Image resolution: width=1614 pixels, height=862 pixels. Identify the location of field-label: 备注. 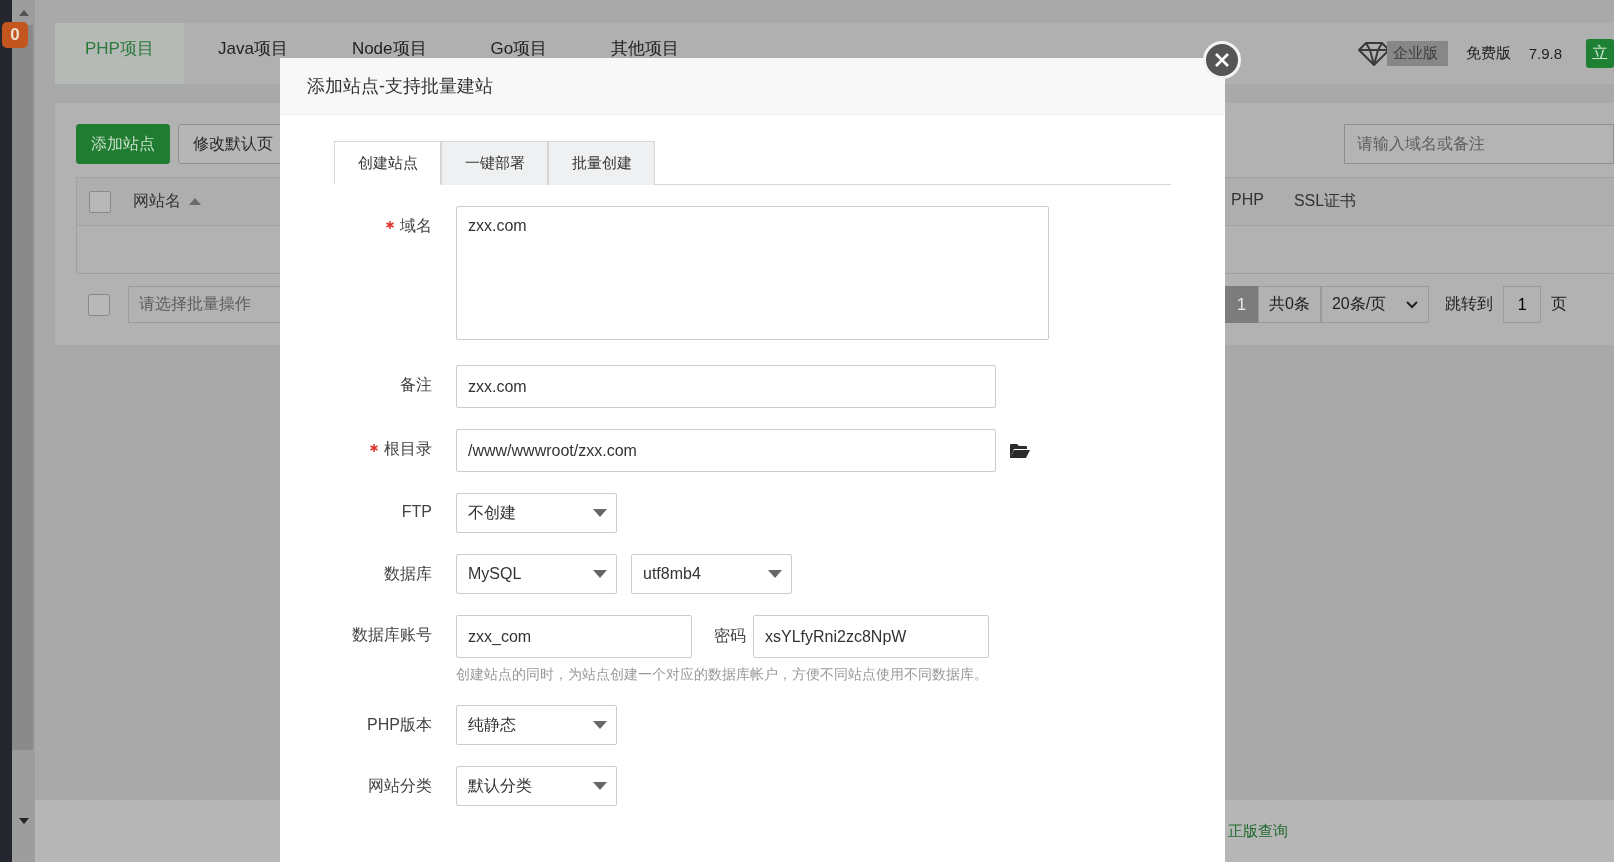
(416, 385).